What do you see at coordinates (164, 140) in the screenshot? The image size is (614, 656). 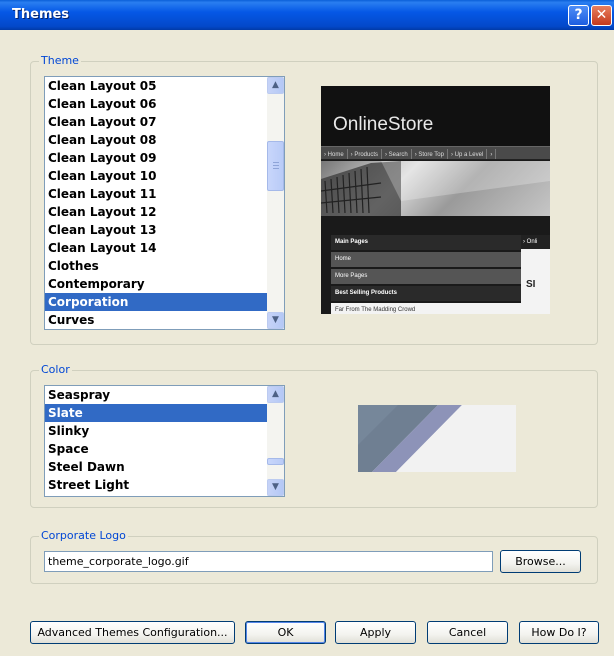 I see `list-item: Clean Layout 08` at bounding box center [164, 140].